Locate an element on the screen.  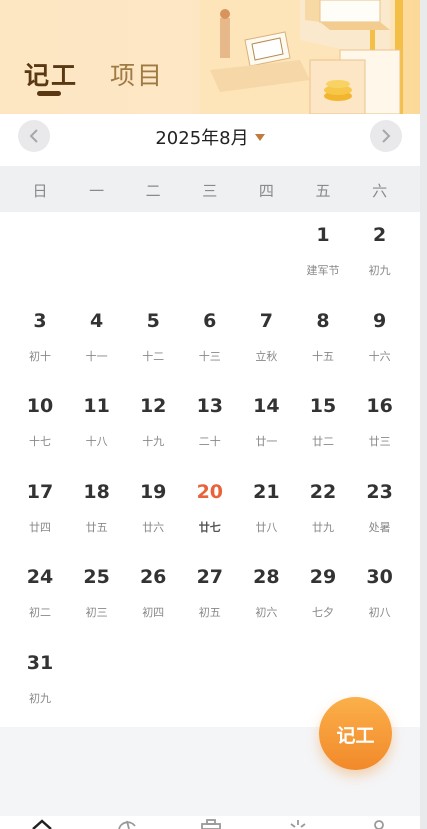
chevron-right-icon is located at coordinates (386, 136).